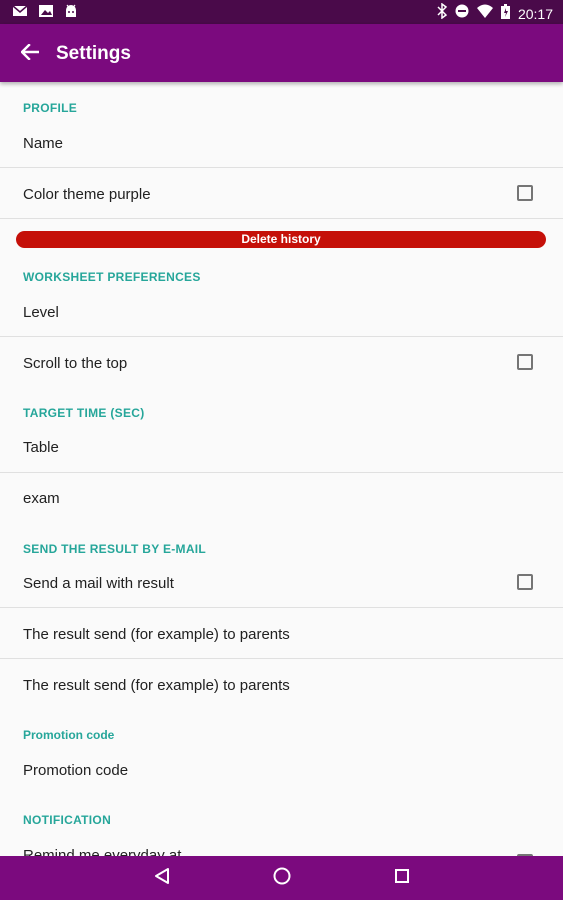 The width and height of the screenshot is (563, 900). Describe the element at coordinates (67, 820) in the screenshot. I see `section-header-notification: NOTIFICATION` at that location.